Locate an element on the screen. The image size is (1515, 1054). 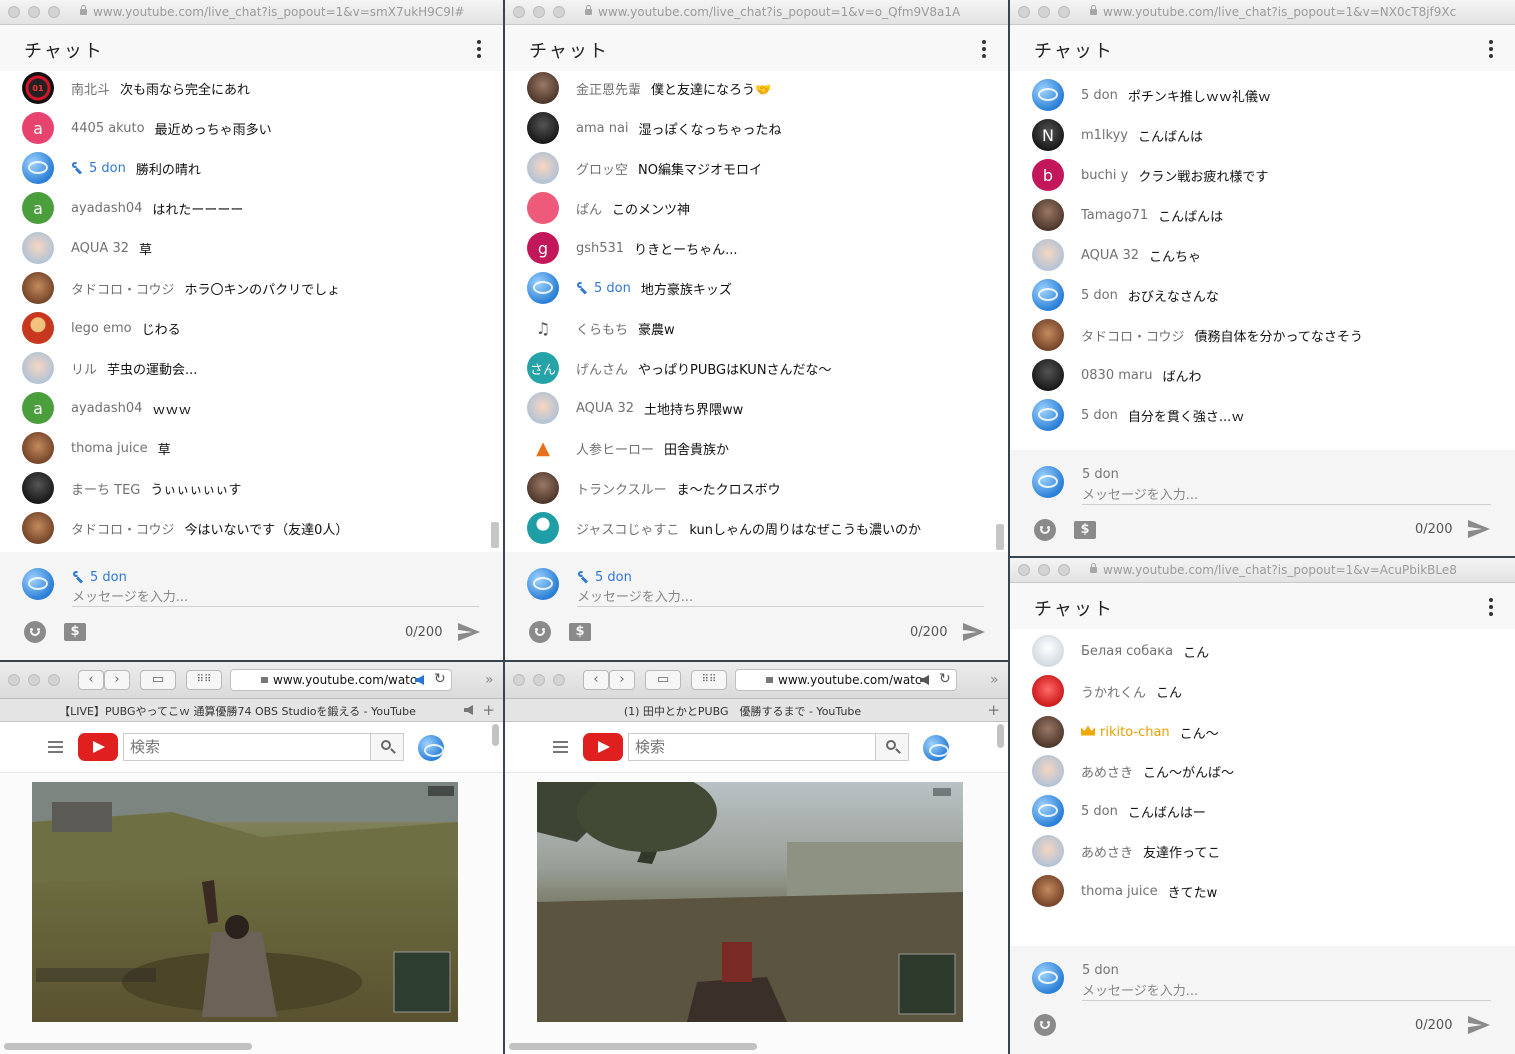
author-name: 南北斗 is located at coordinates (90, 88).